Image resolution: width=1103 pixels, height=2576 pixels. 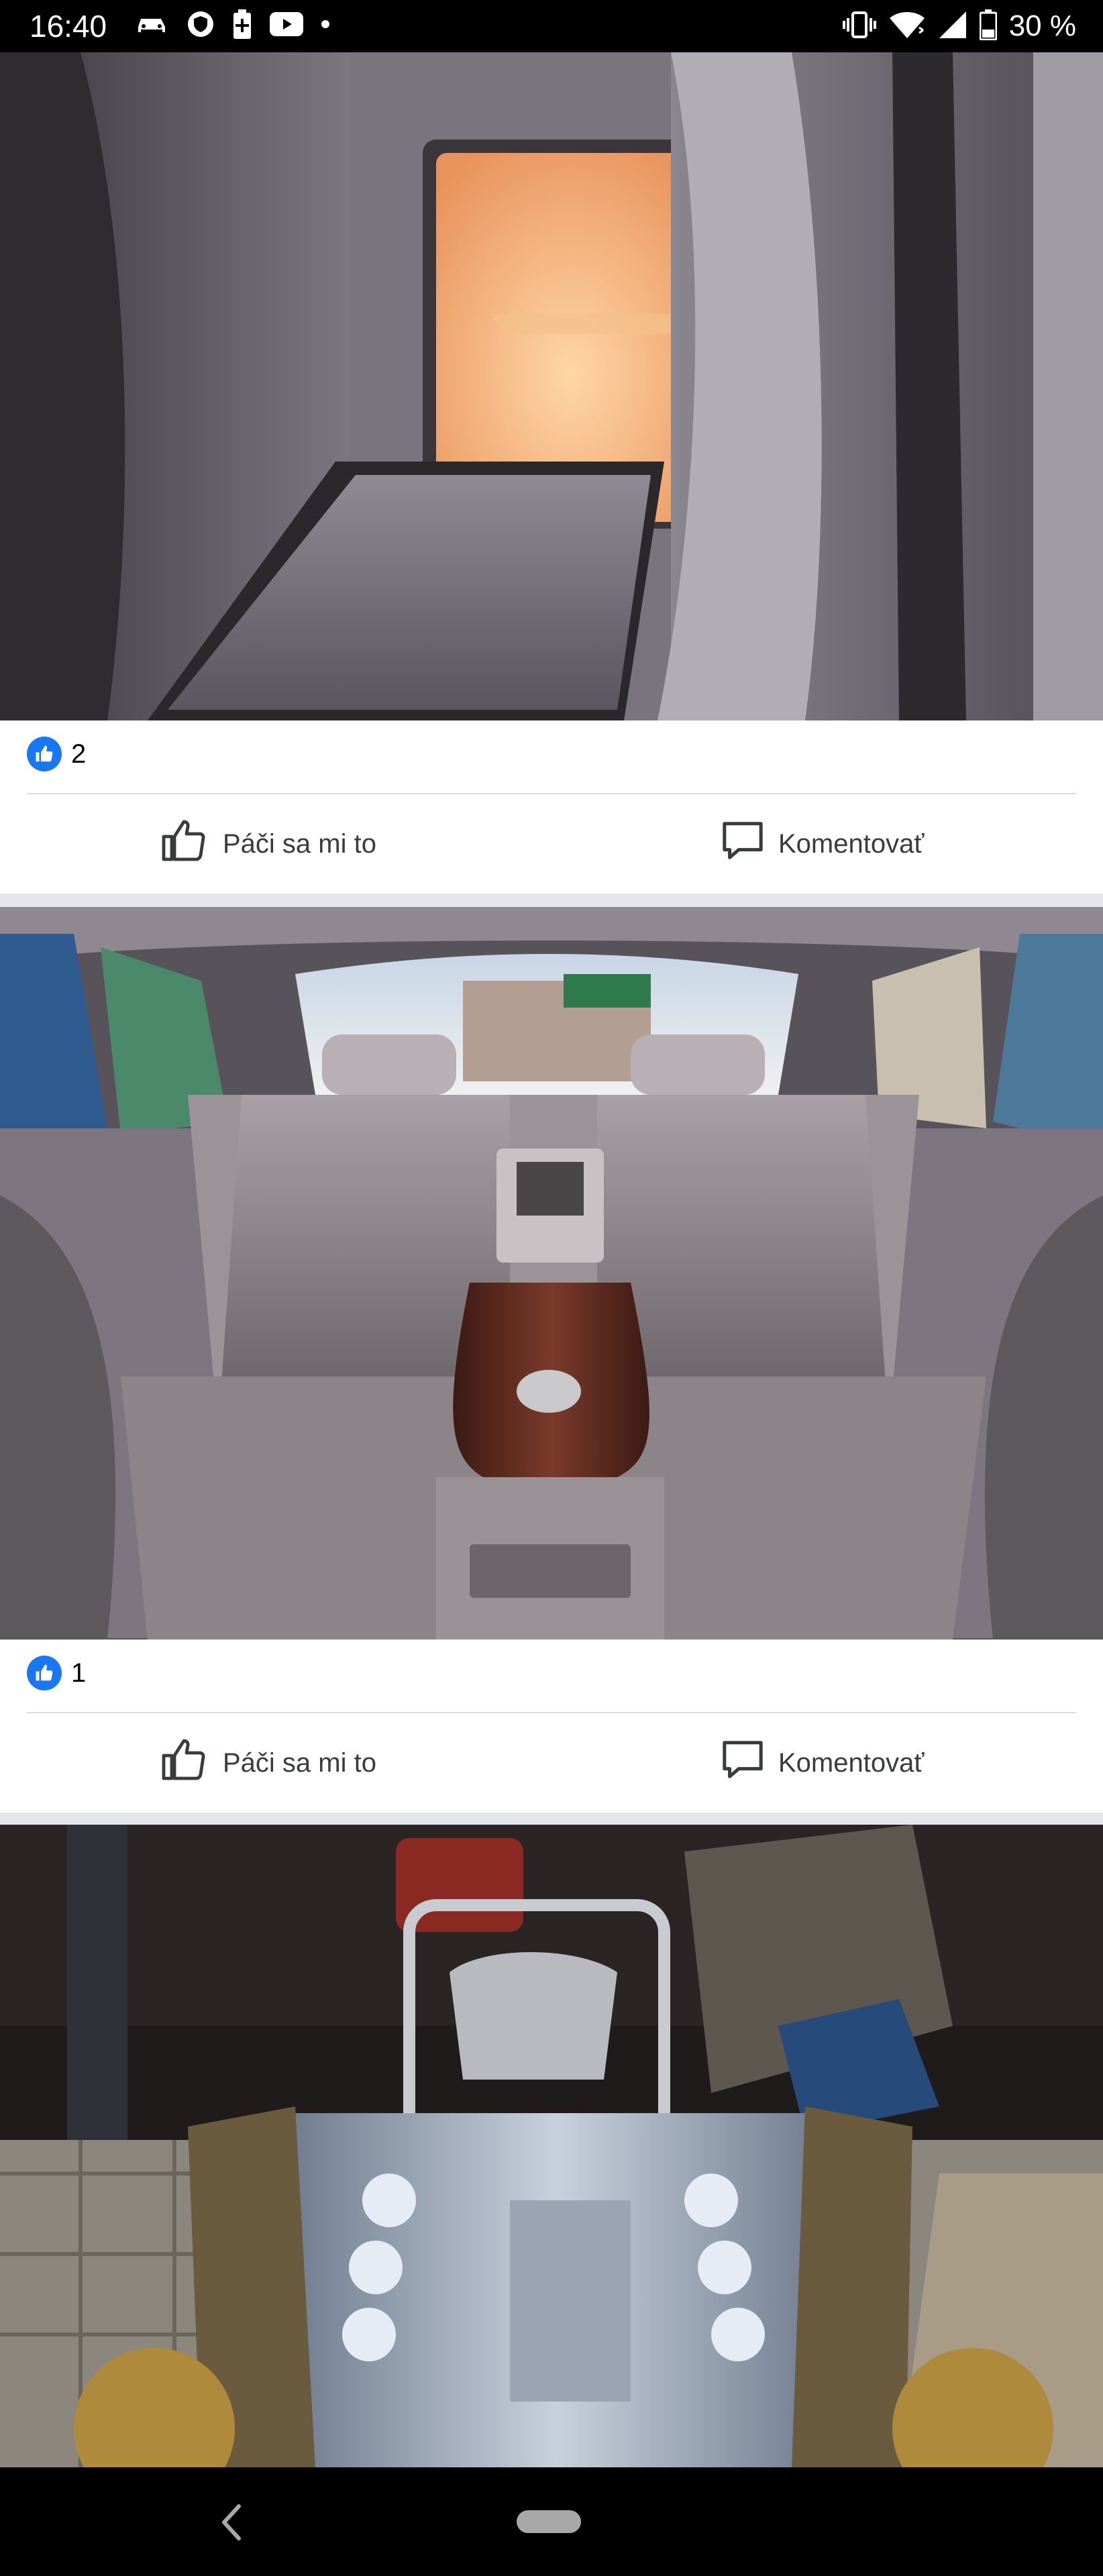 I want to click on post-card-1: 2 Páči sa mi to Komentovať, so click(x=551, y=807).